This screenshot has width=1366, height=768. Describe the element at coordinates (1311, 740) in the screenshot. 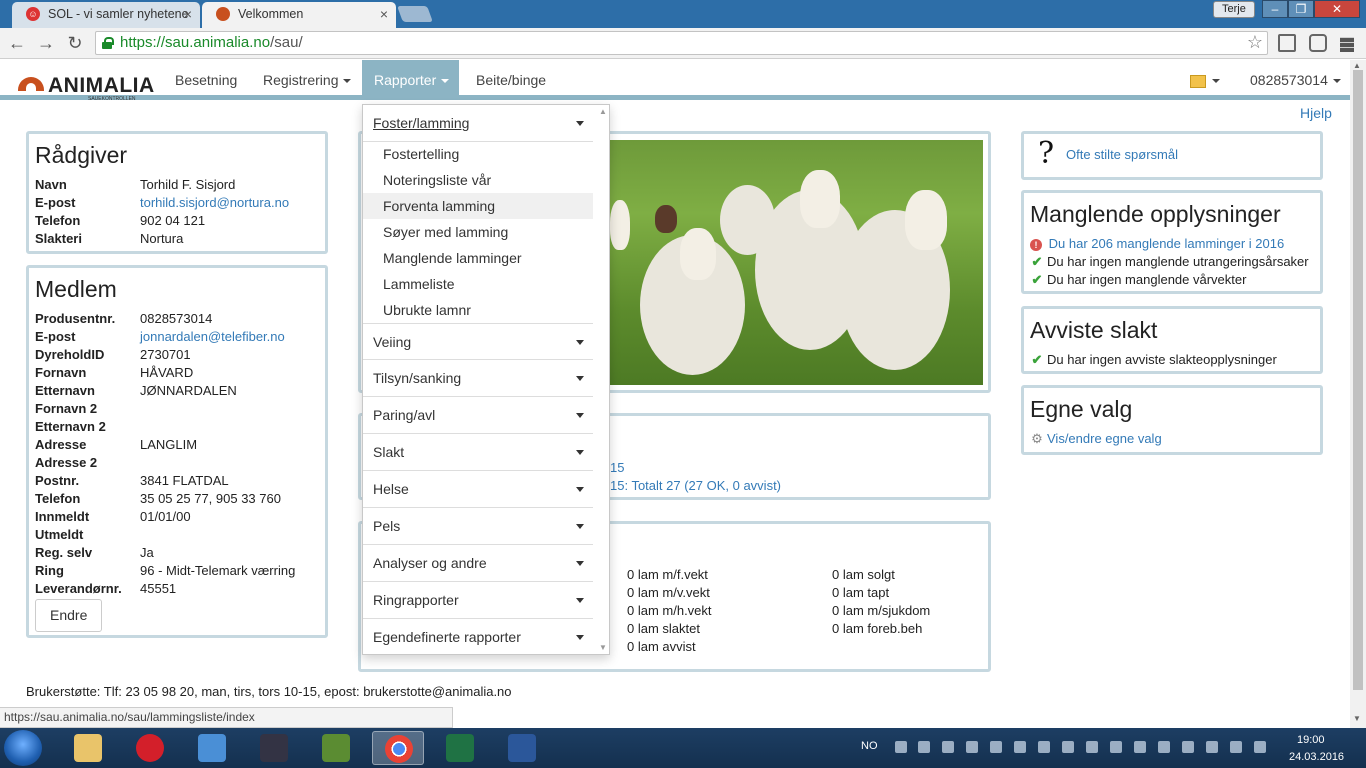

I see `clock-time: 19:00` at that location.